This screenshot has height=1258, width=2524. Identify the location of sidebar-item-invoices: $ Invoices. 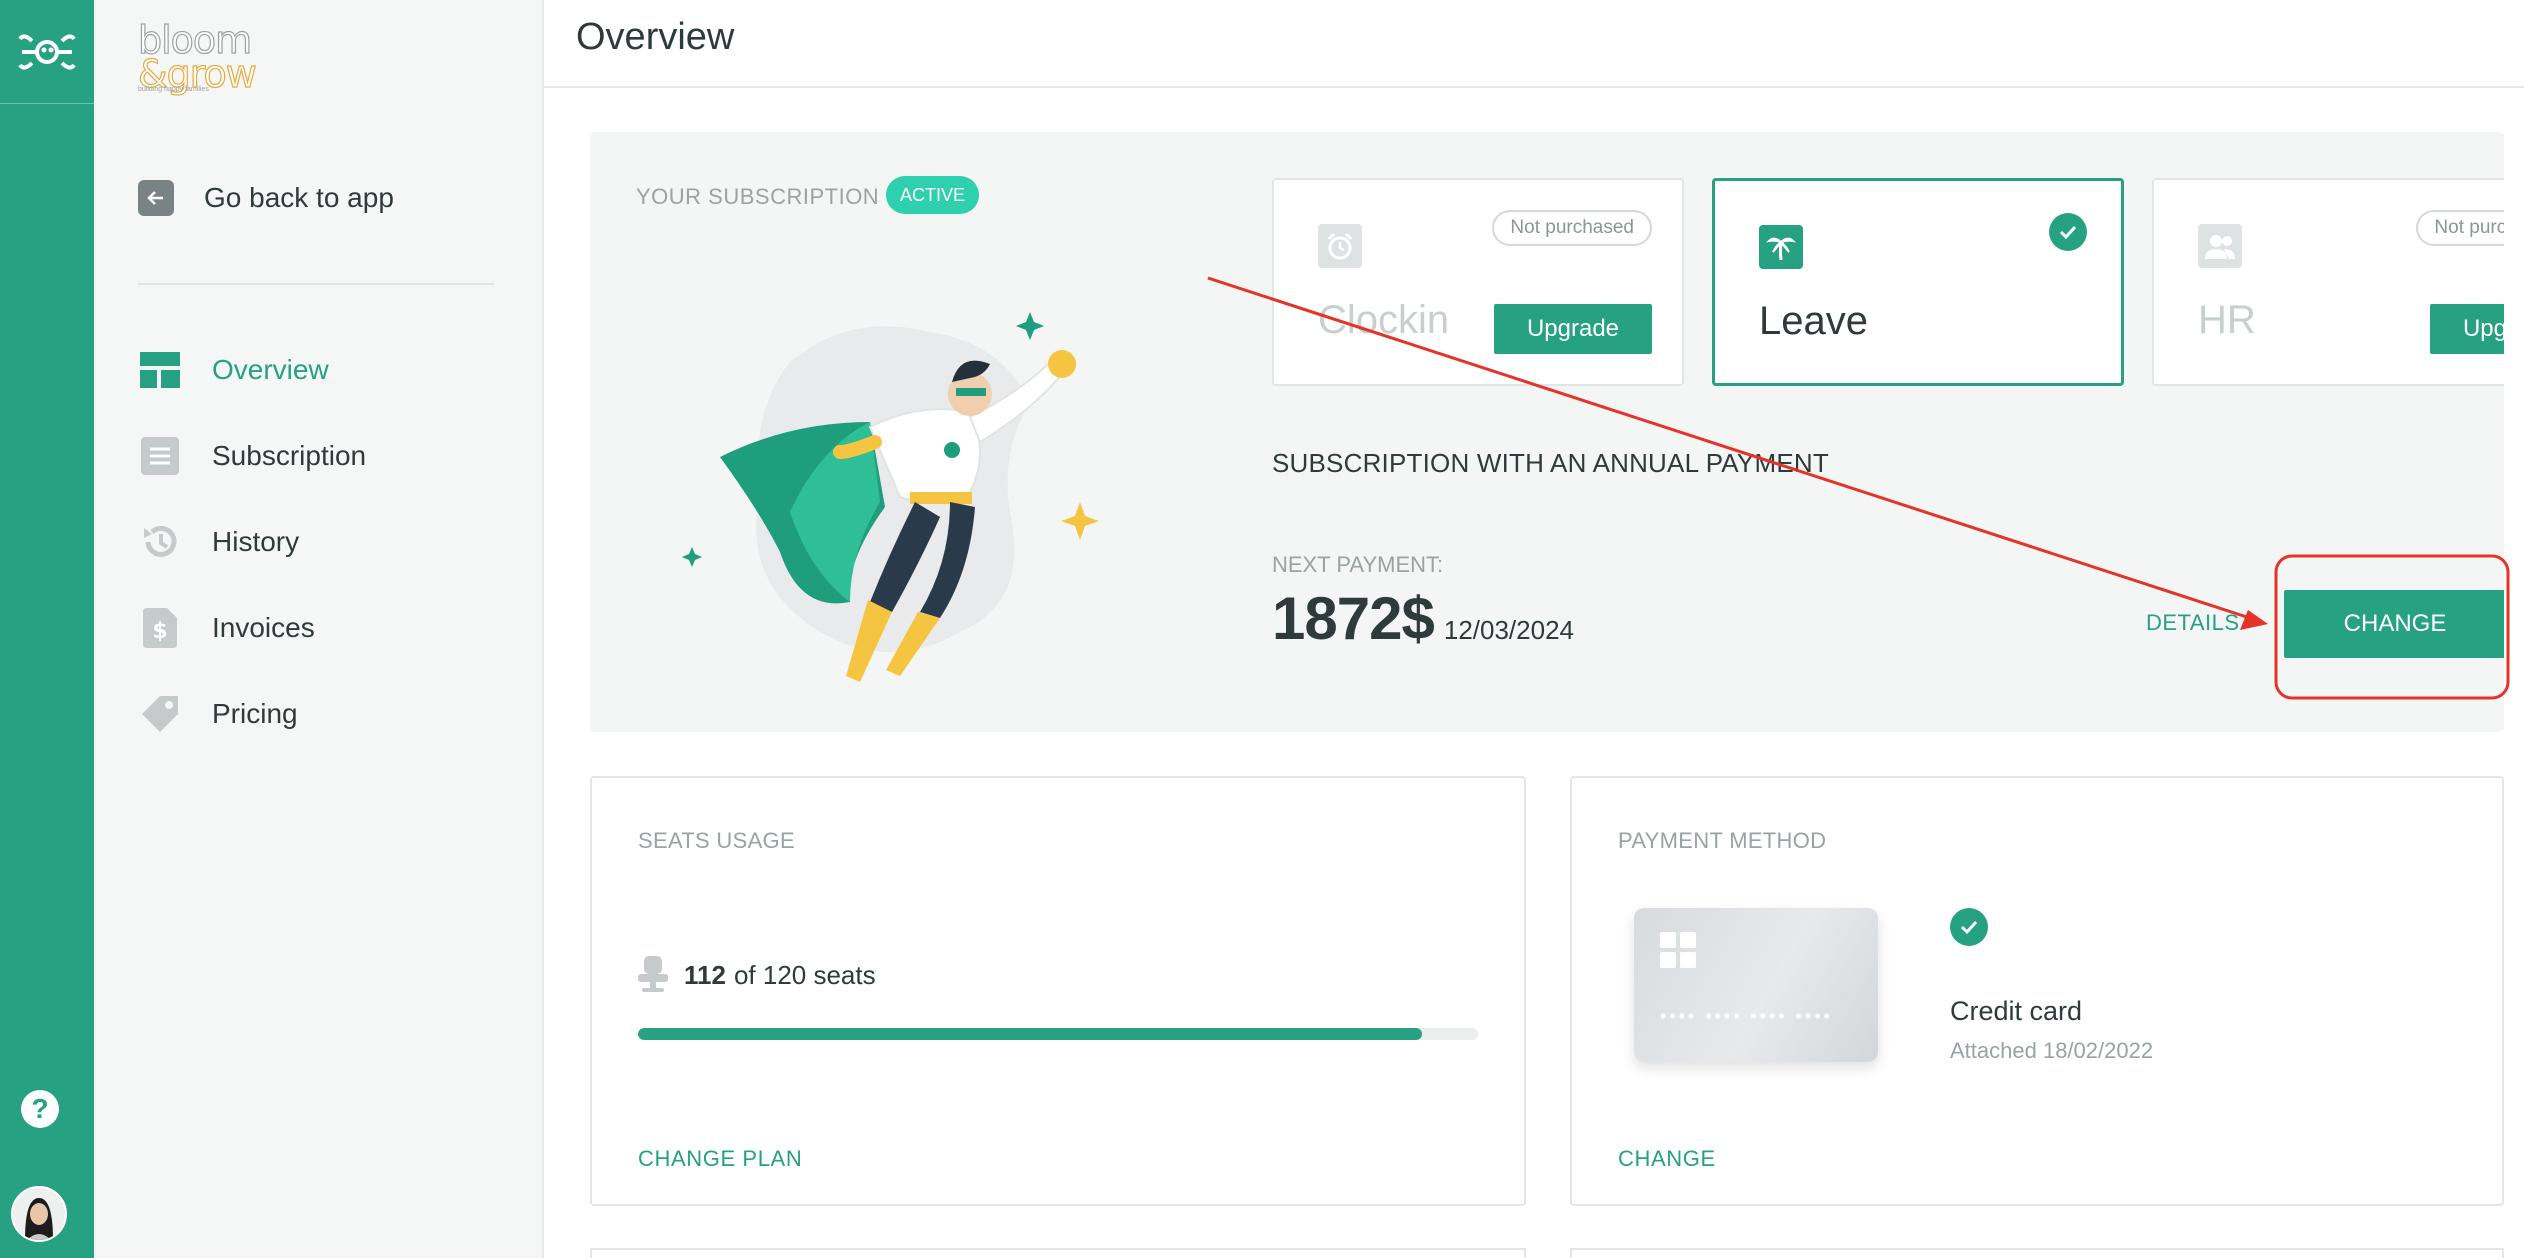
(227, 628).